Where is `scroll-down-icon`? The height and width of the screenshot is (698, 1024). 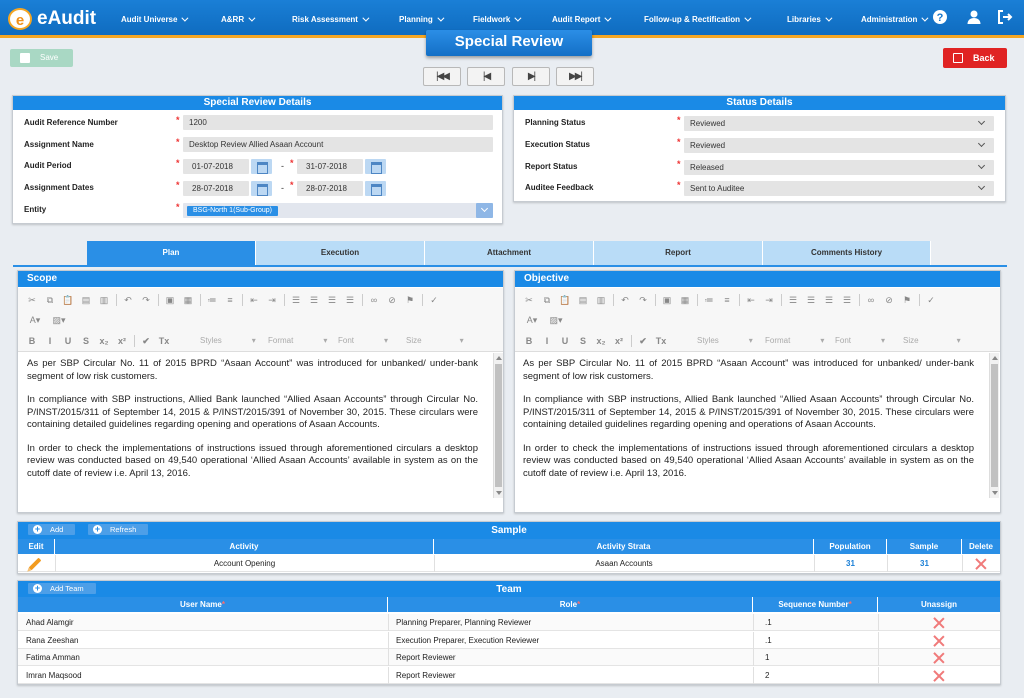
scroll-down-icon is located at coordinates (499, 493).